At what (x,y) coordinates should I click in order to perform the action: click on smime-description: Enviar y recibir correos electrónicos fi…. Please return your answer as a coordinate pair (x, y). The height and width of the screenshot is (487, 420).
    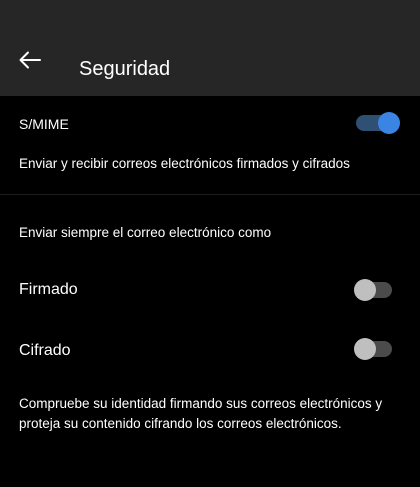
    Looking at the image, I should click on (184, 163).